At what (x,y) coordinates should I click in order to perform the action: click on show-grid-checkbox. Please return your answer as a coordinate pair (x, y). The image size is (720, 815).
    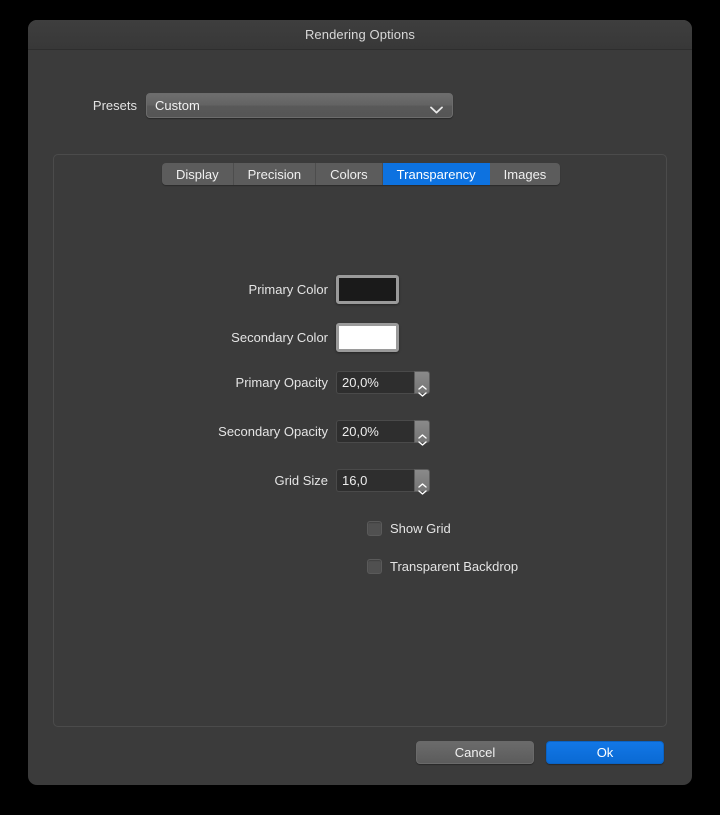
    Looking at the image, I should click on (374, 528).